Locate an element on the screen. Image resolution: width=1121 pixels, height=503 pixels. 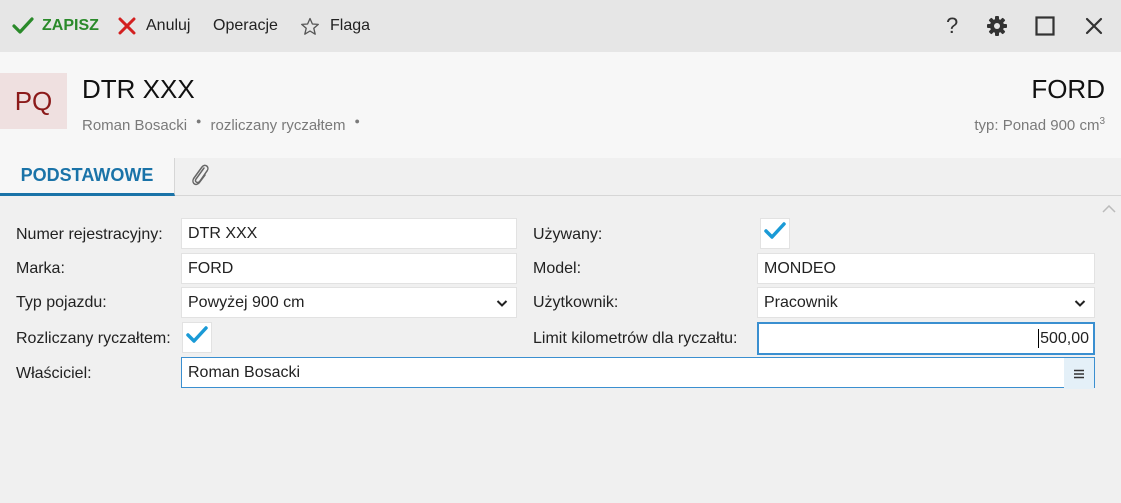
model-label: Model: is located at coordinates (557, 268).